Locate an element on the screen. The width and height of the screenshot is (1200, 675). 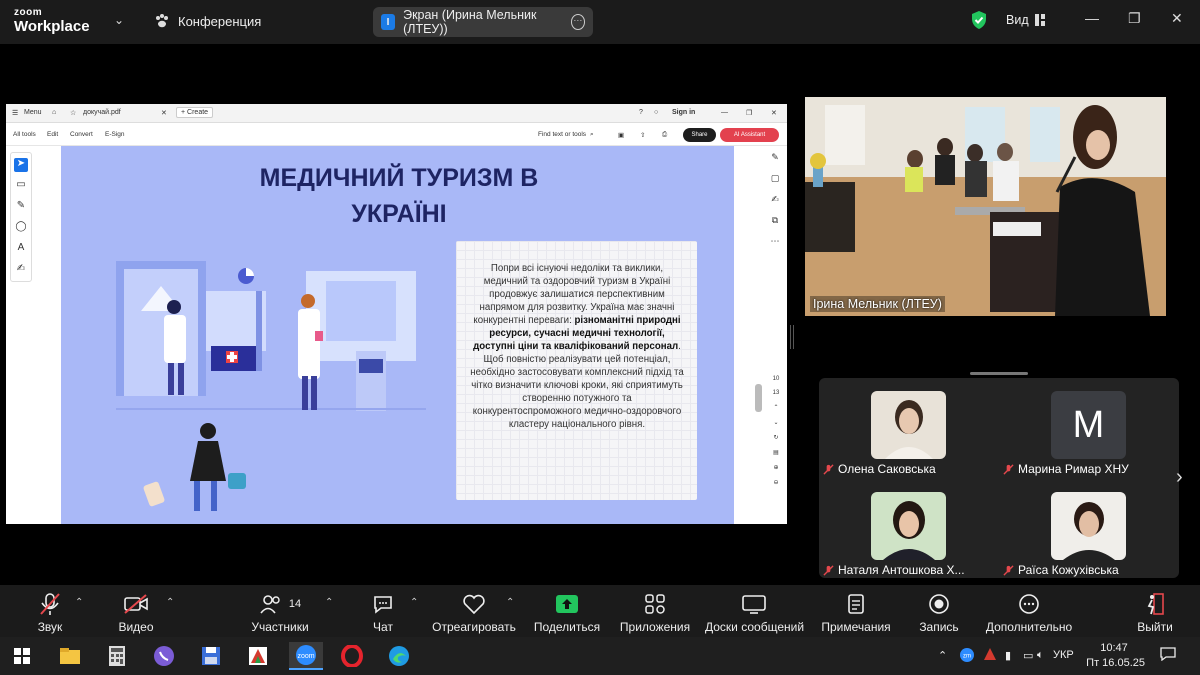
participant-tile: Раїса Кожухівська is located at coordinates (1088, 528).